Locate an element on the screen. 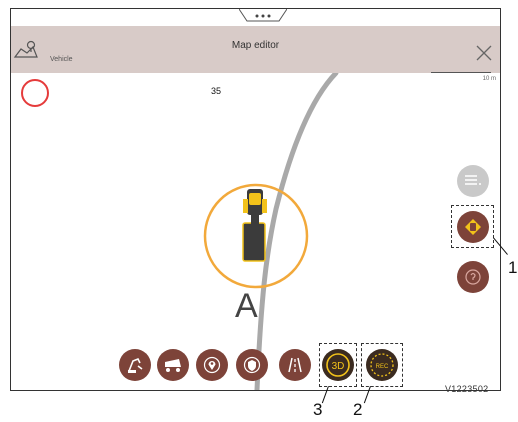  record-button: REC is located at coordinates (382, 365).